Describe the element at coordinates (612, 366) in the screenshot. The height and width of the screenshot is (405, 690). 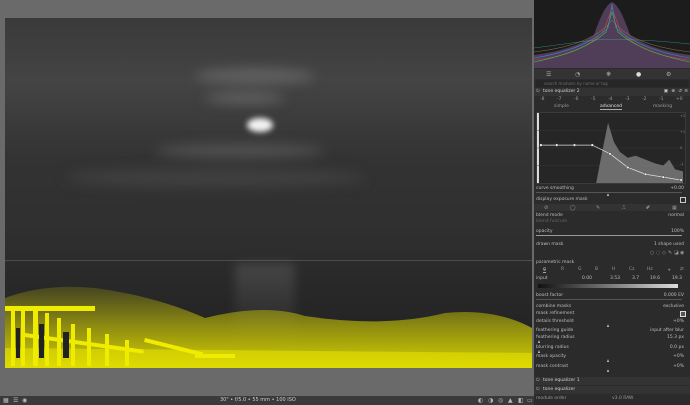
I see `mask-contrast-row: mask contrast +0%` at that location.